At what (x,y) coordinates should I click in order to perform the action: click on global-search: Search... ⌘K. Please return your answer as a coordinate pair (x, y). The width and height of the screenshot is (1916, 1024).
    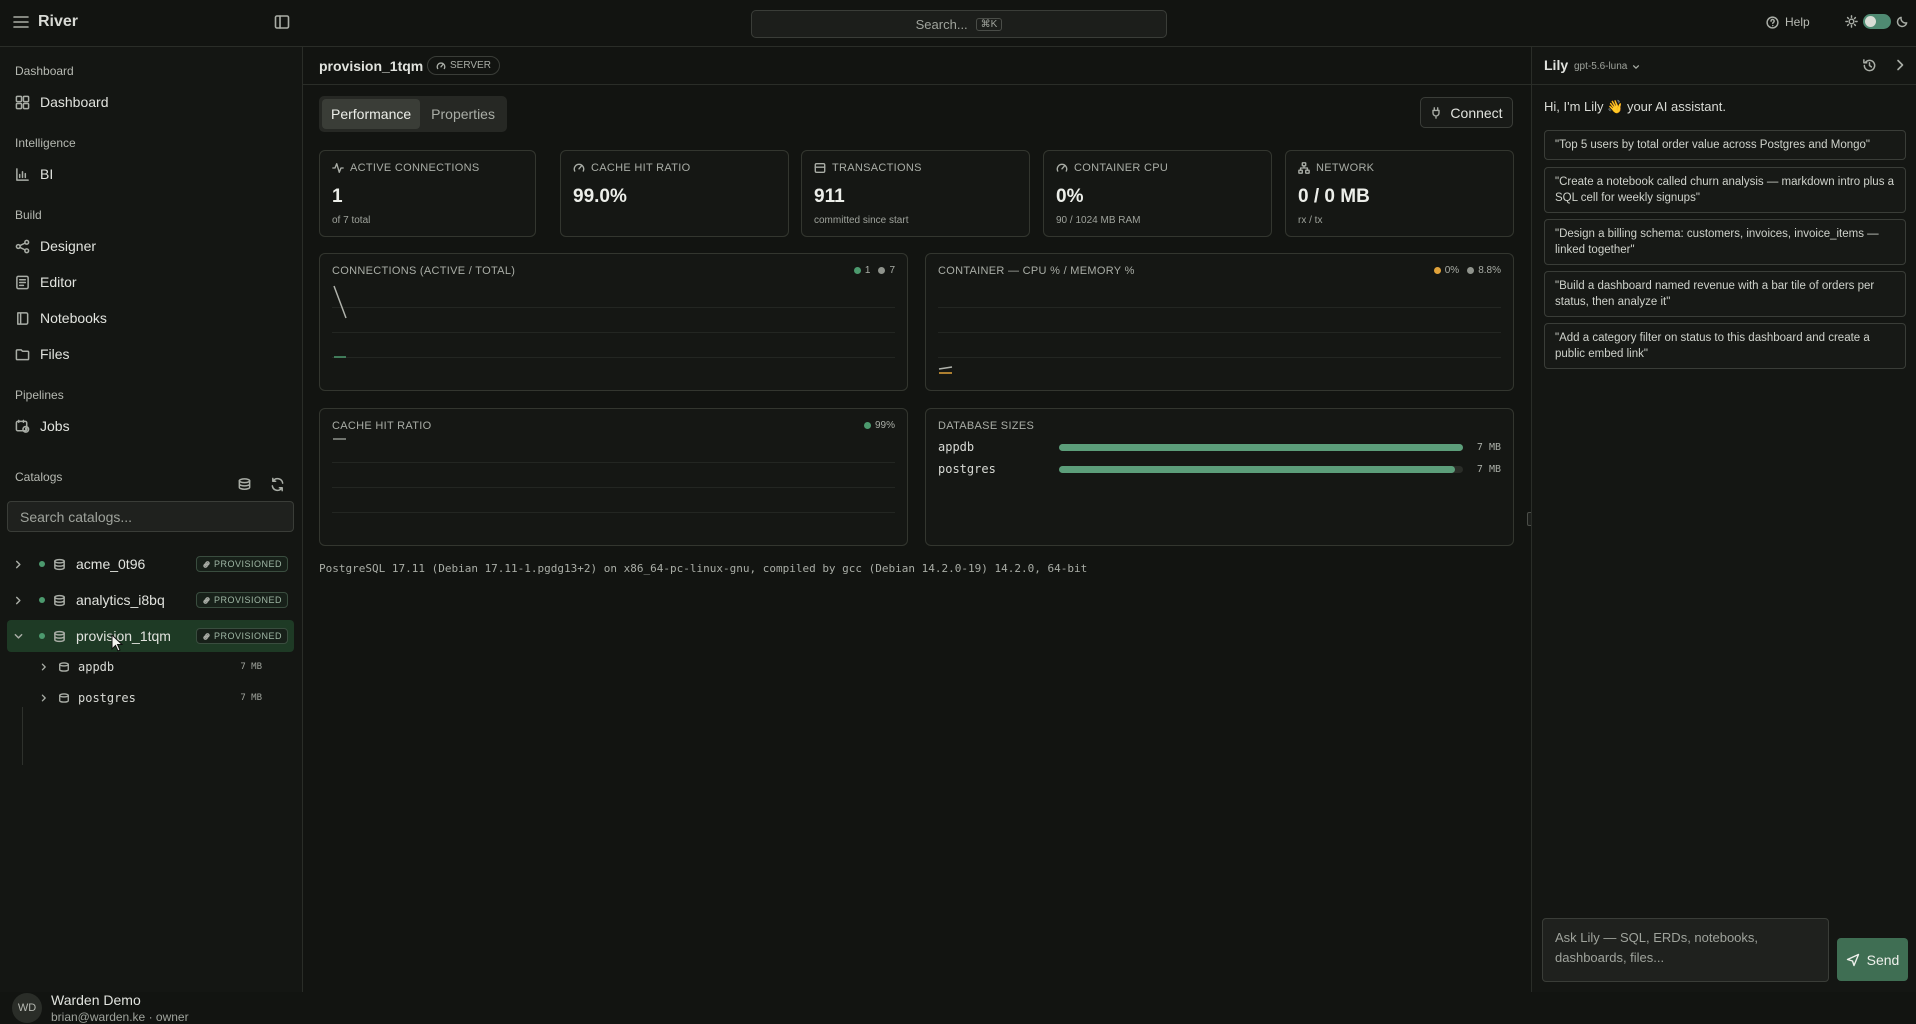
    Looking at the image, I should click on (959, 24).